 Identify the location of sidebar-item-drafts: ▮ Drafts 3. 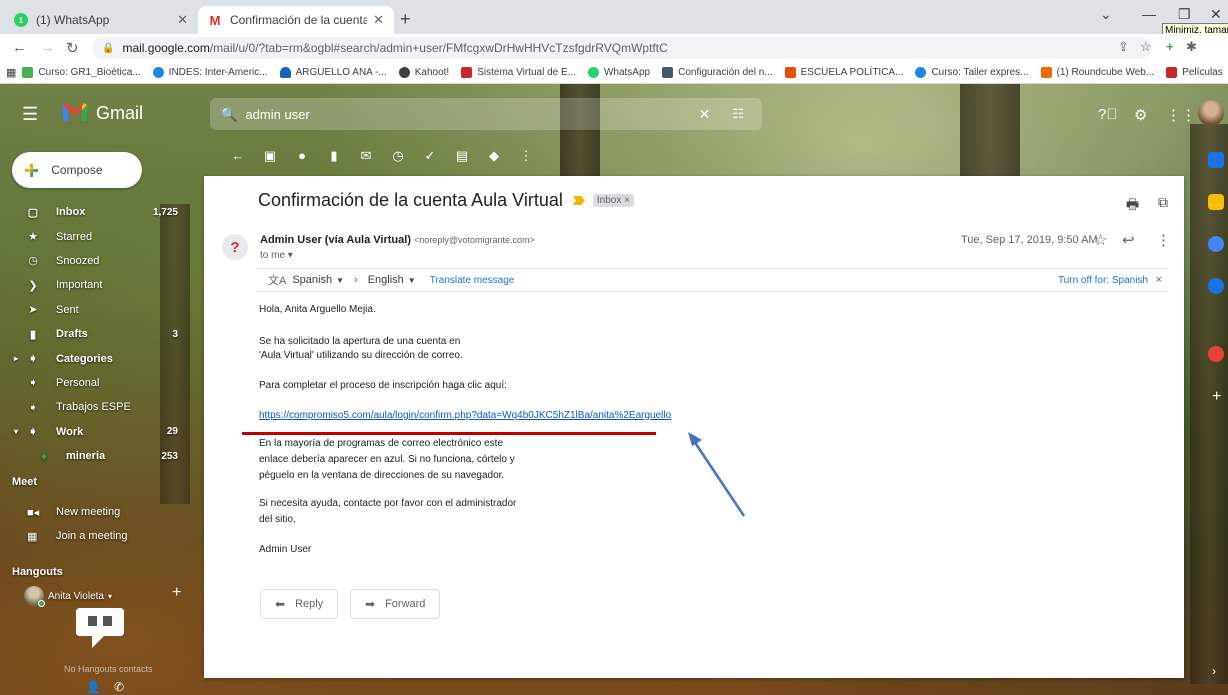
(100, 334).